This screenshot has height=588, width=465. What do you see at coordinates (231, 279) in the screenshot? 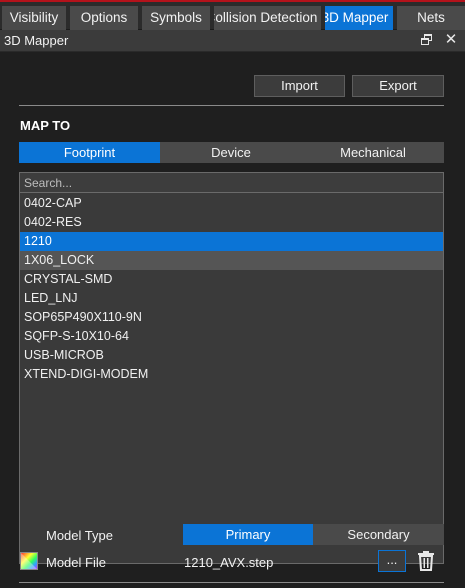
I see `list-item: CRYSTAL-SMD` at bounding box center [231, 279].